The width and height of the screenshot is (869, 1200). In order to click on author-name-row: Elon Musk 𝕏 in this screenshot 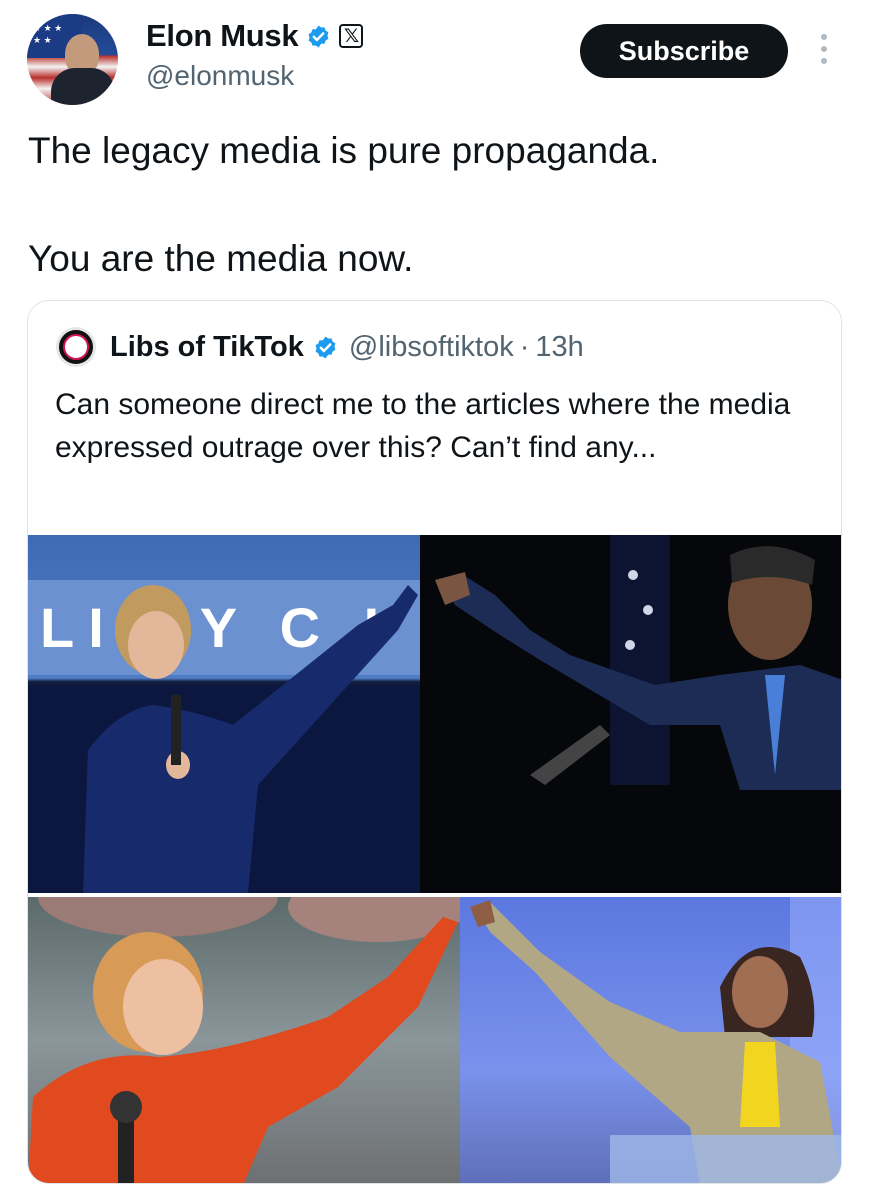, I will do `click(255, 36)`.